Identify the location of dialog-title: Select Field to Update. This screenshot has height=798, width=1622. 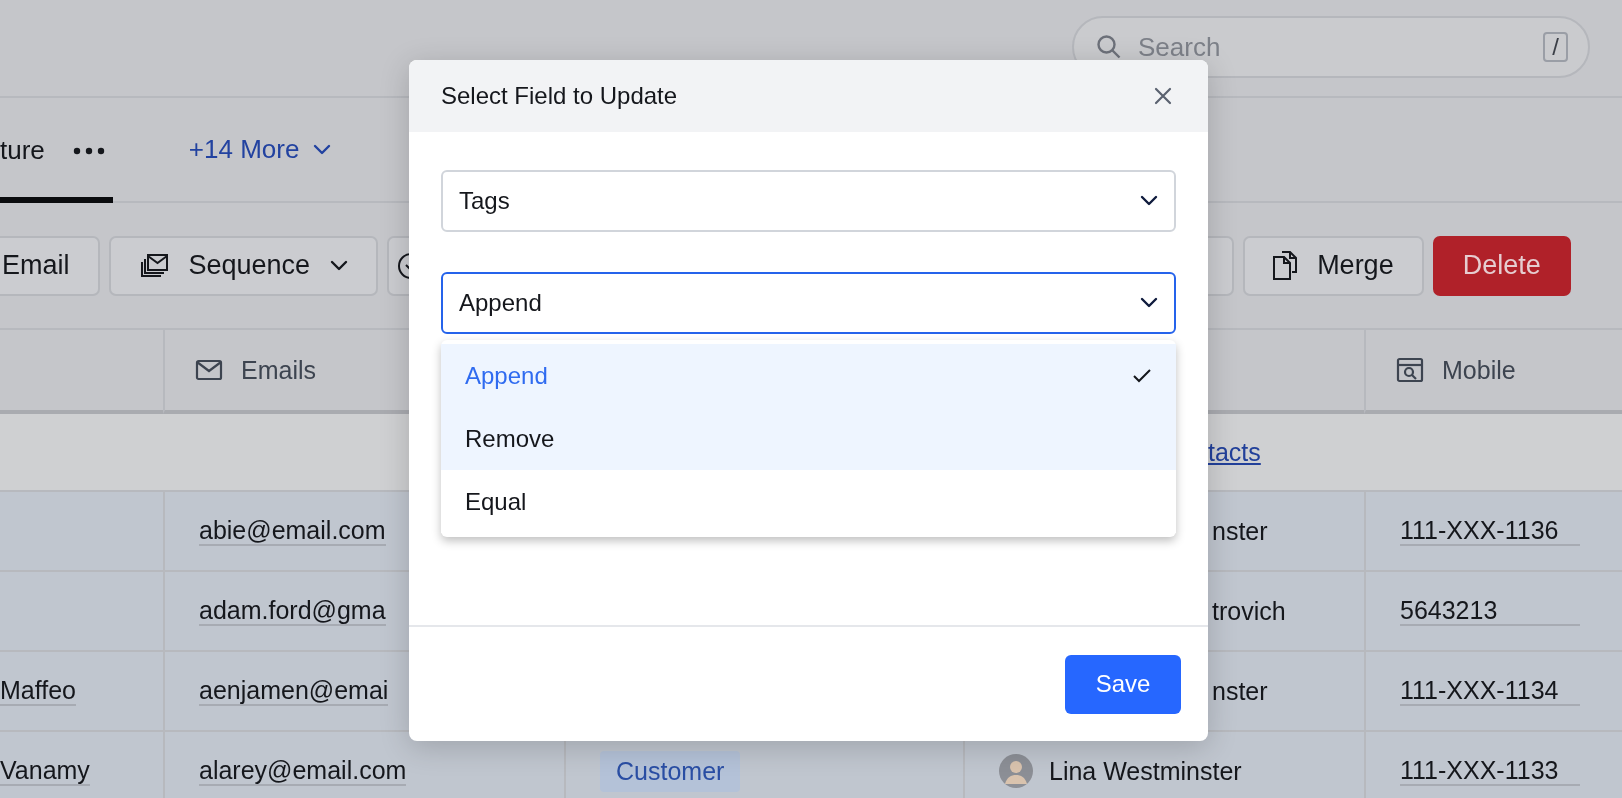
(559, 96).